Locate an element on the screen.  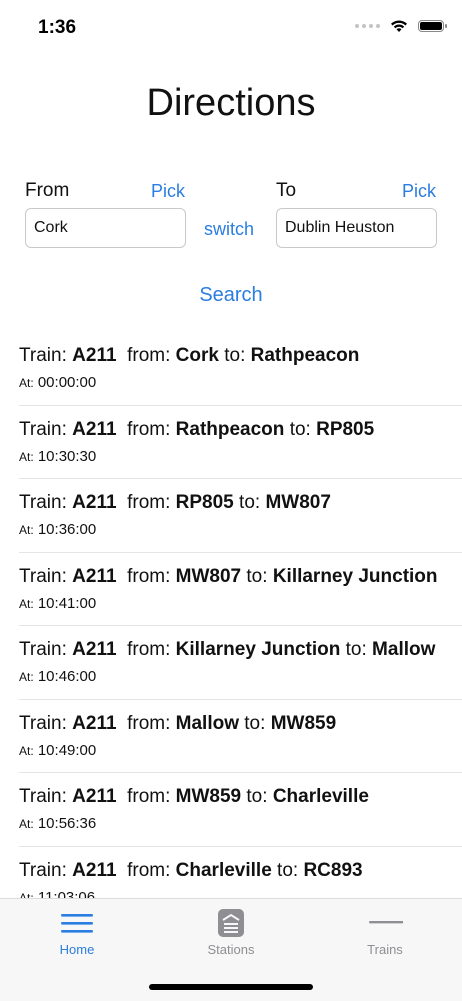
search-button: Search is located at coordinates (231, 295).